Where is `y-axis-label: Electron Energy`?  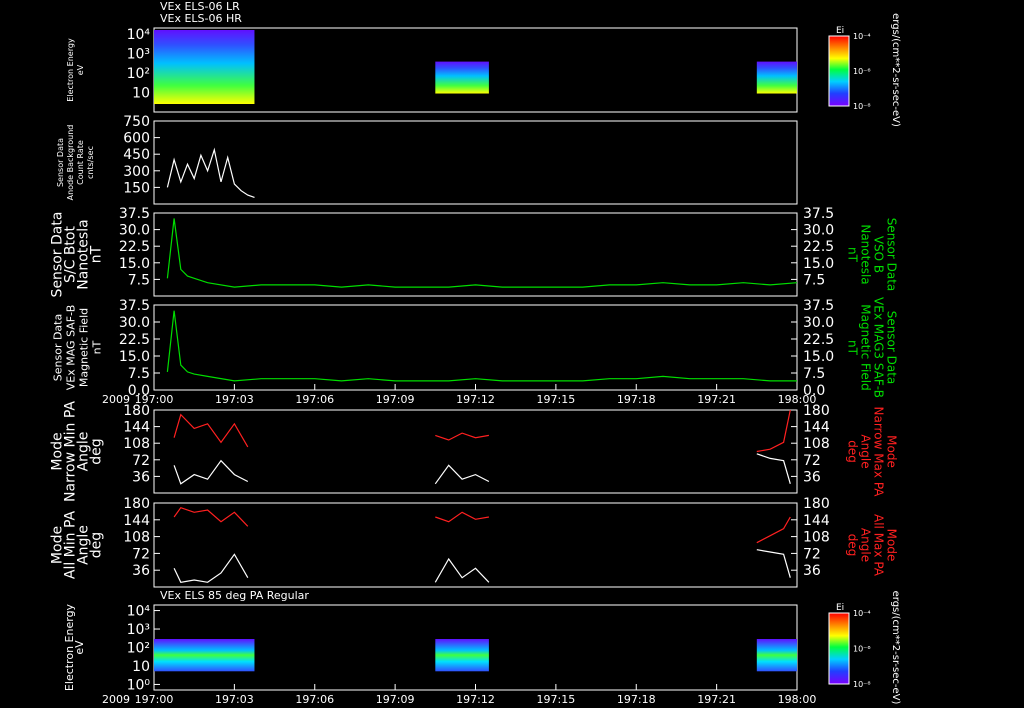
y-axis-label: Electron Energy is located at coordinates (70, 70).